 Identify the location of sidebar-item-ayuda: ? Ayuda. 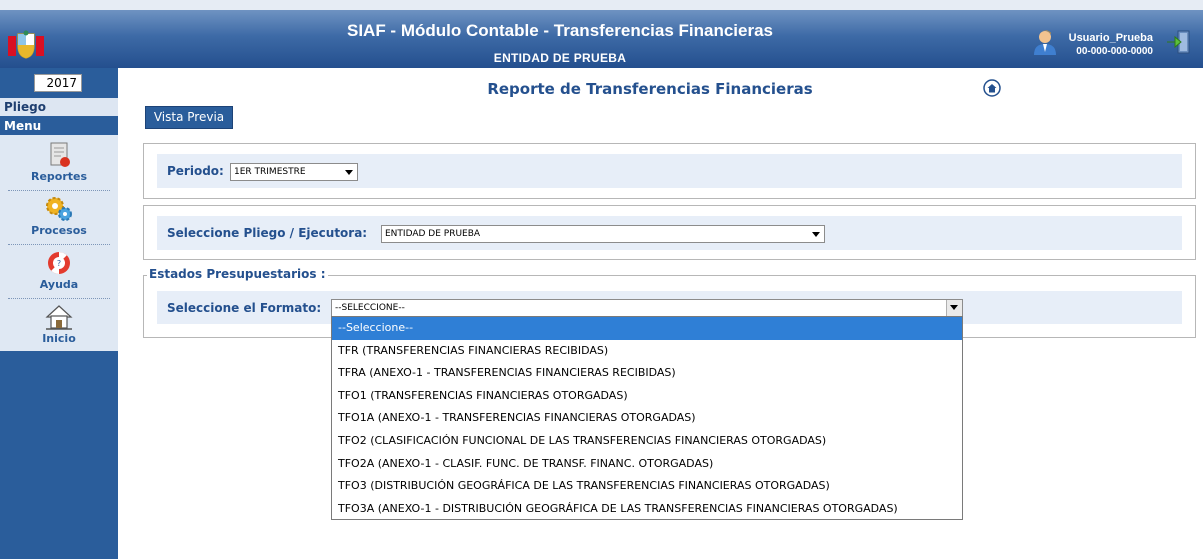
(59, 272).